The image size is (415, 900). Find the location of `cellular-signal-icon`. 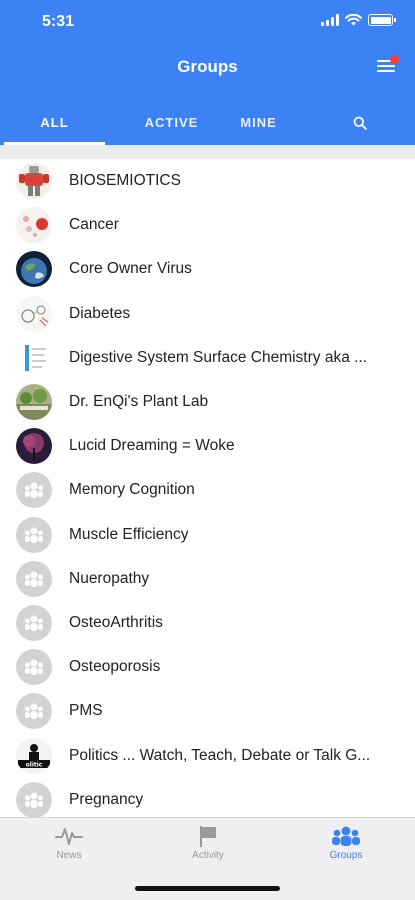

cellular-signal-icon is located at coordinates (330, 20).